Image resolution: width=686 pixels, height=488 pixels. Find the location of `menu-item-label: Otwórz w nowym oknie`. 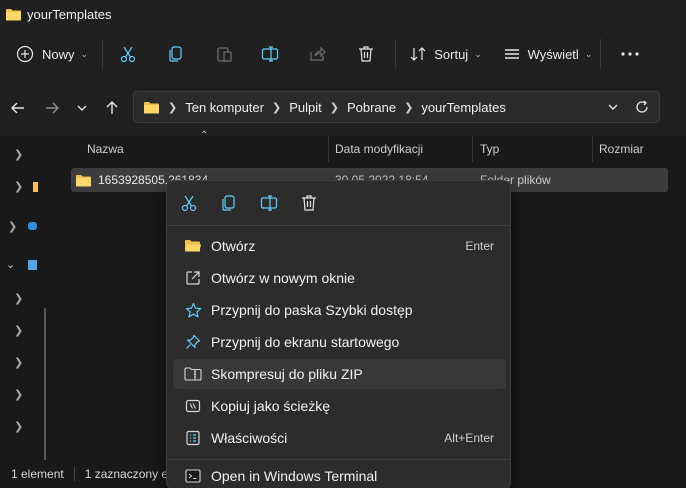

menu-item-label: Otwórz w nowym oknie is located at coordinates (283, 278).